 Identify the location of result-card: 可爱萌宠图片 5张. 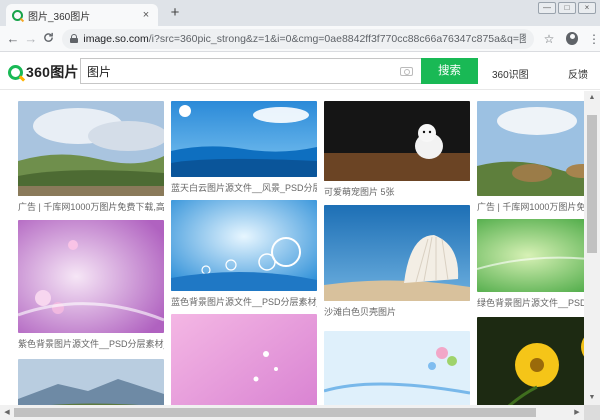
(397, 149).